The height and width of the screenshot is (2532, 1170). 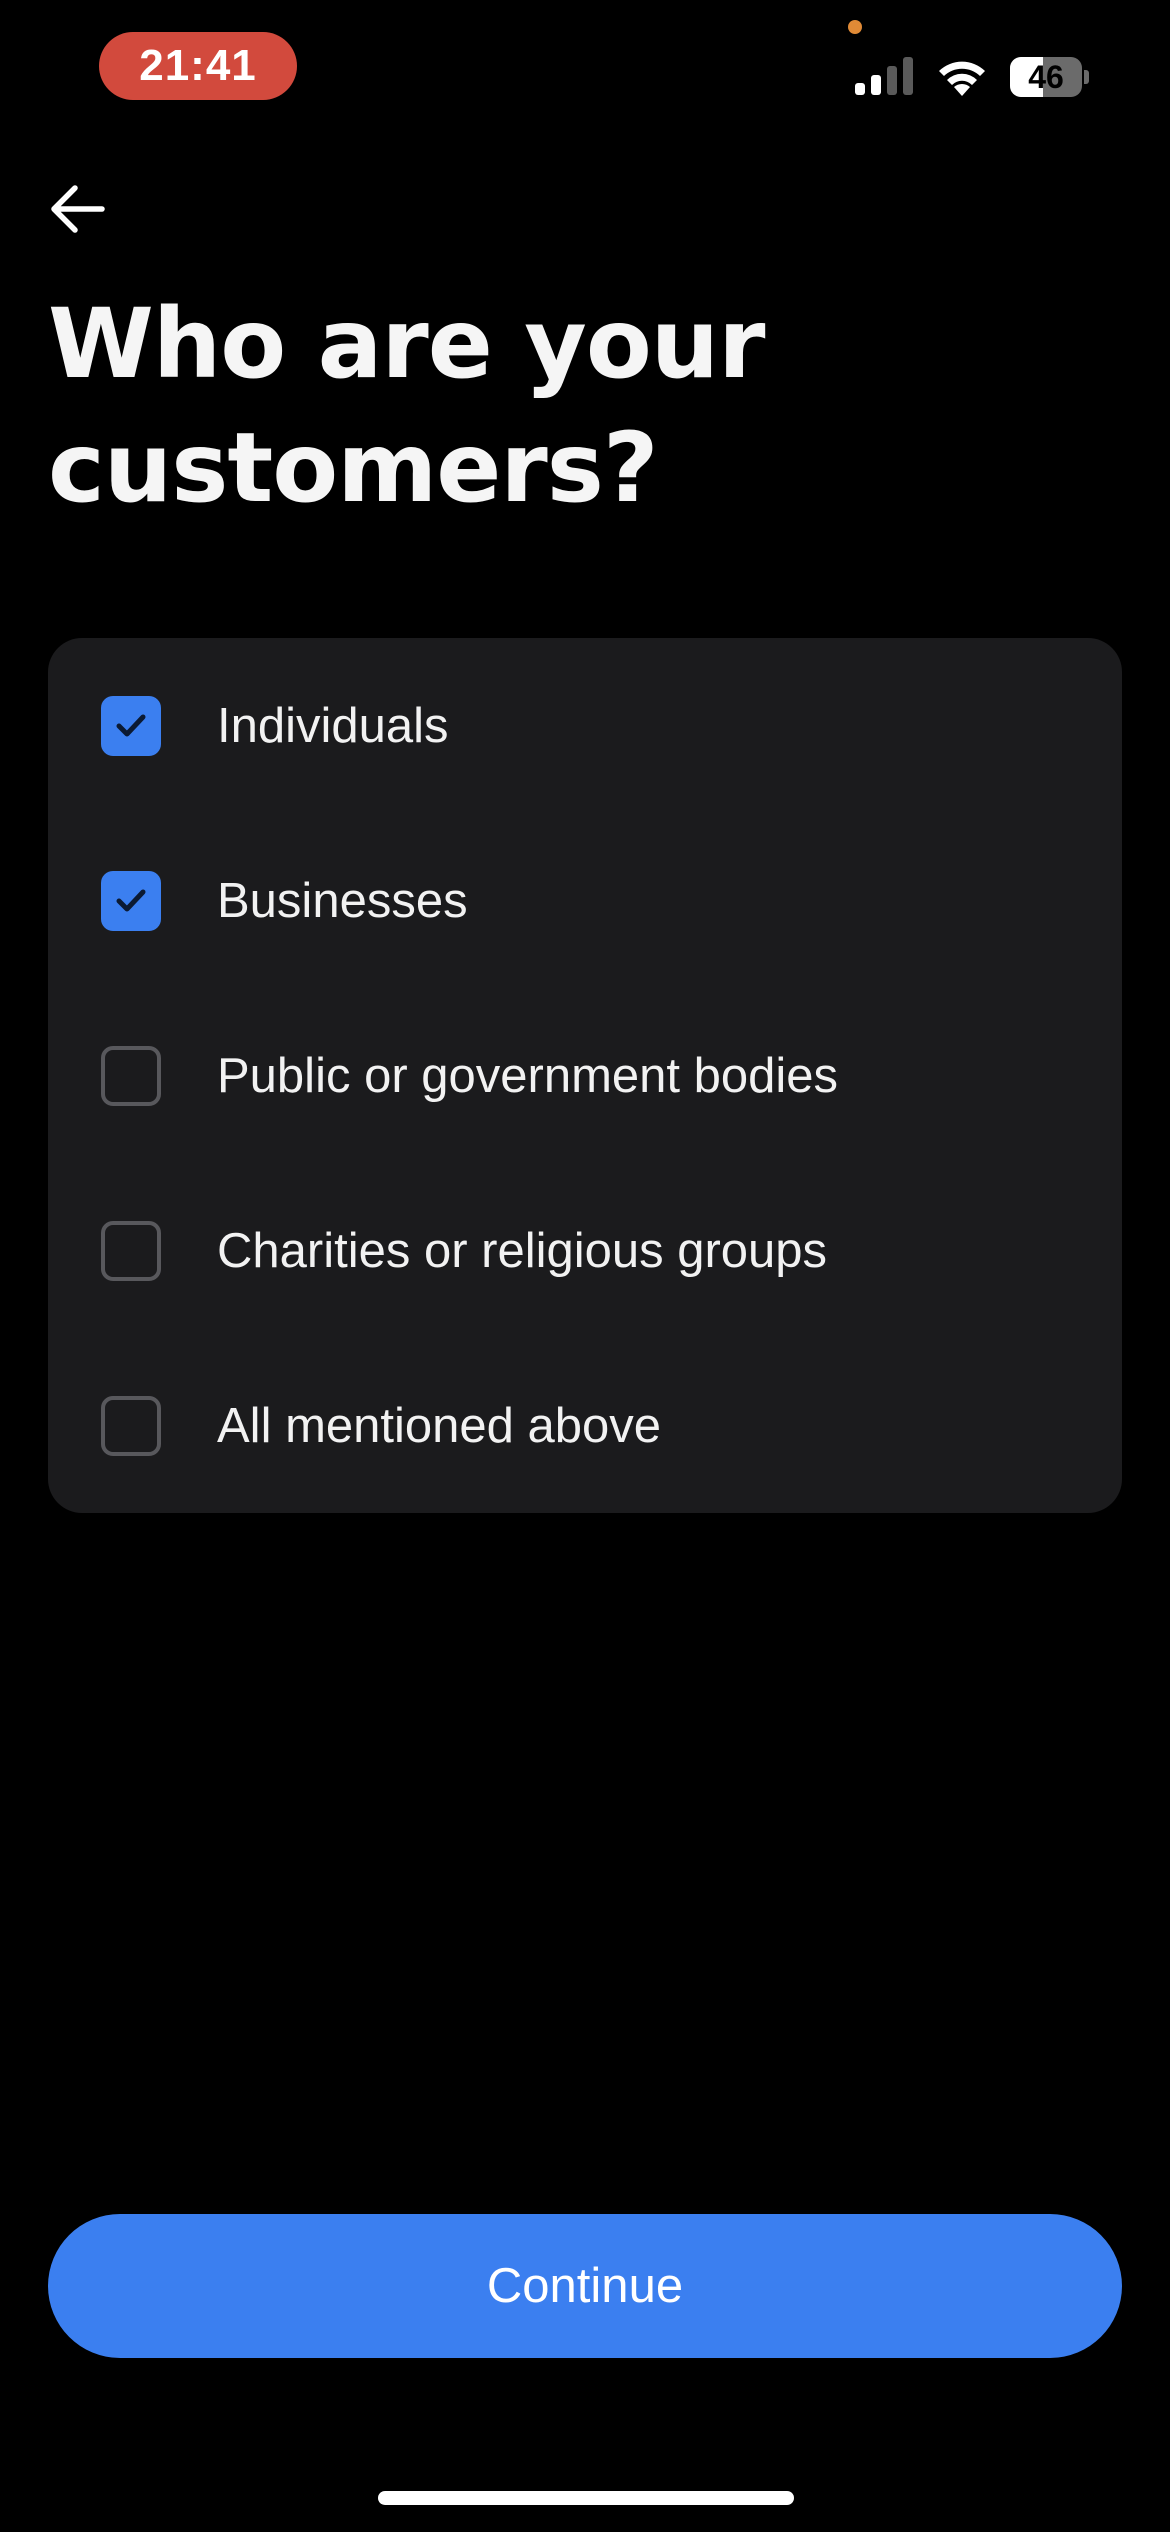 I want to click on home-indicator, so click(x=586, y=2498).